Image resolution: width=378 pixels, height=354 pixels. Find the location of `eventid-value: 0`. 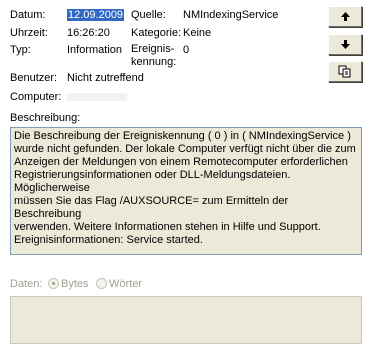

eventid-value: 0 is located at coordinates (186, 50).